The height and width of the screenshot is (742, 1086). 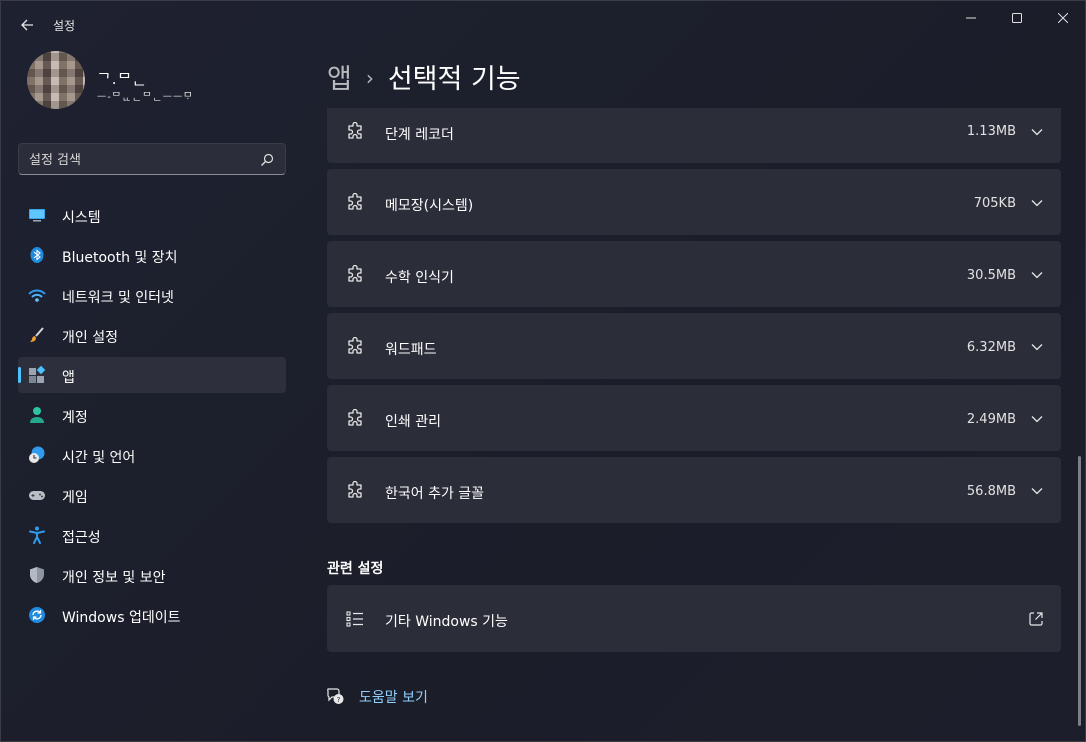 I want to click on user-name: ᄀ.ᄆᆫ, so click(x=122, y=79).